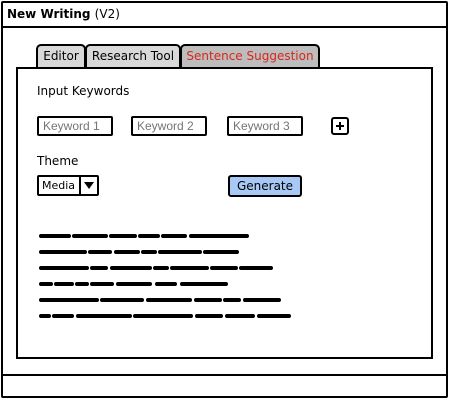 The image size is (450, 400). I want to click on tab-research-tool: Research Tool, so click(133, 56).